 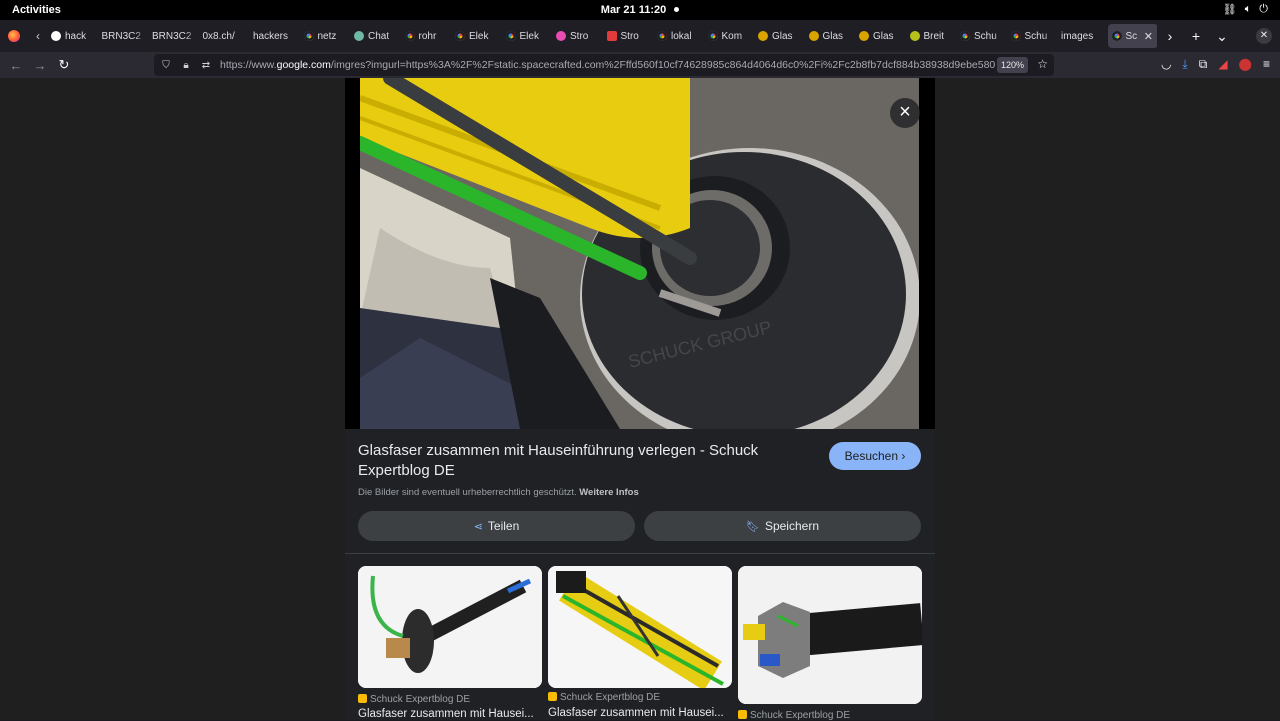 I want to click on system-tray: ⛓ 🔈︎ ⏻, so click(x=1245, y=9).